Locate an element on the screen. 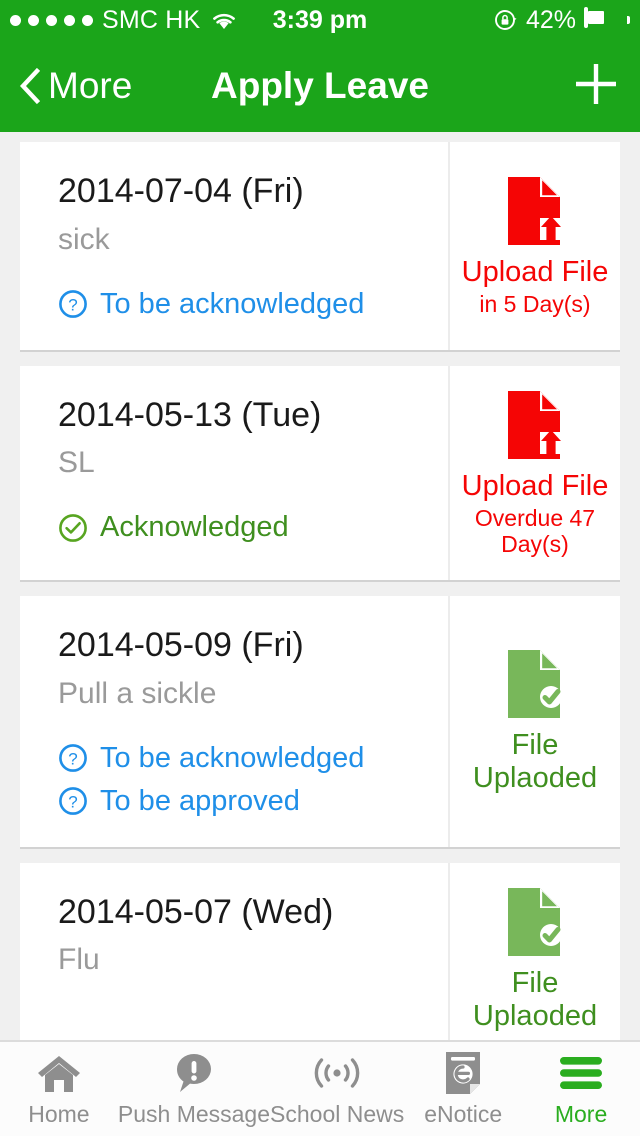 Image resolution: width=640 pixels, height=1136 pixels. battery-percent-label: 42% is located at coordinates (550, 19).